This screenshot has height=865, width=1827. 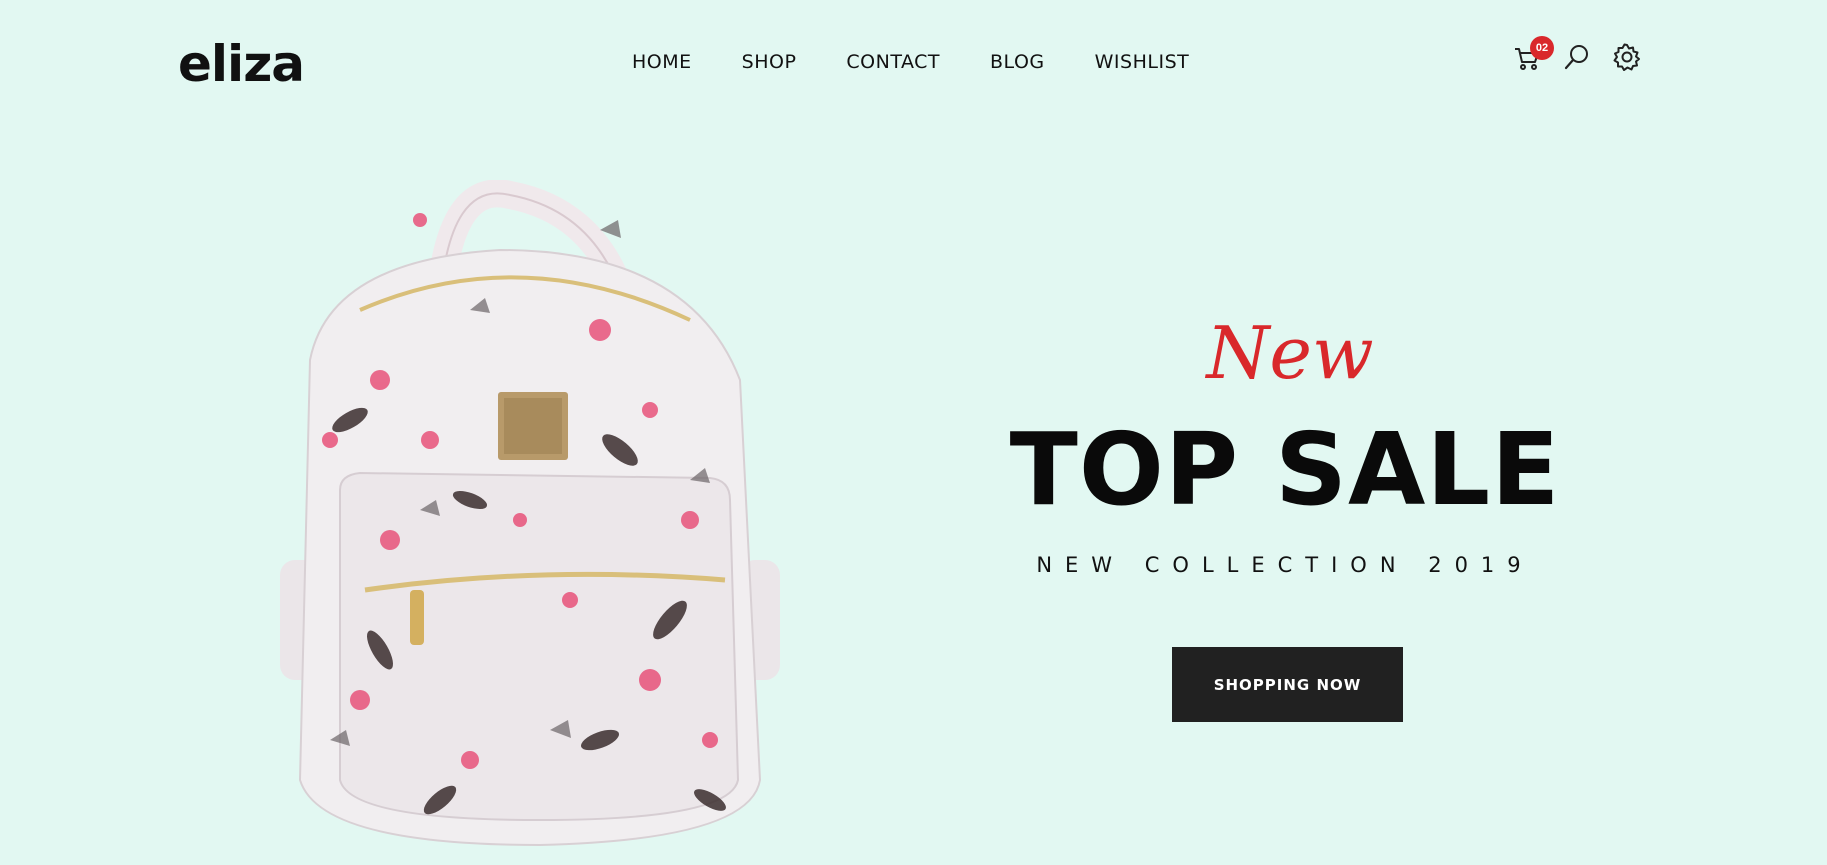 I want to click on cart-count-badge: 02, so click(x=1542, y=48).